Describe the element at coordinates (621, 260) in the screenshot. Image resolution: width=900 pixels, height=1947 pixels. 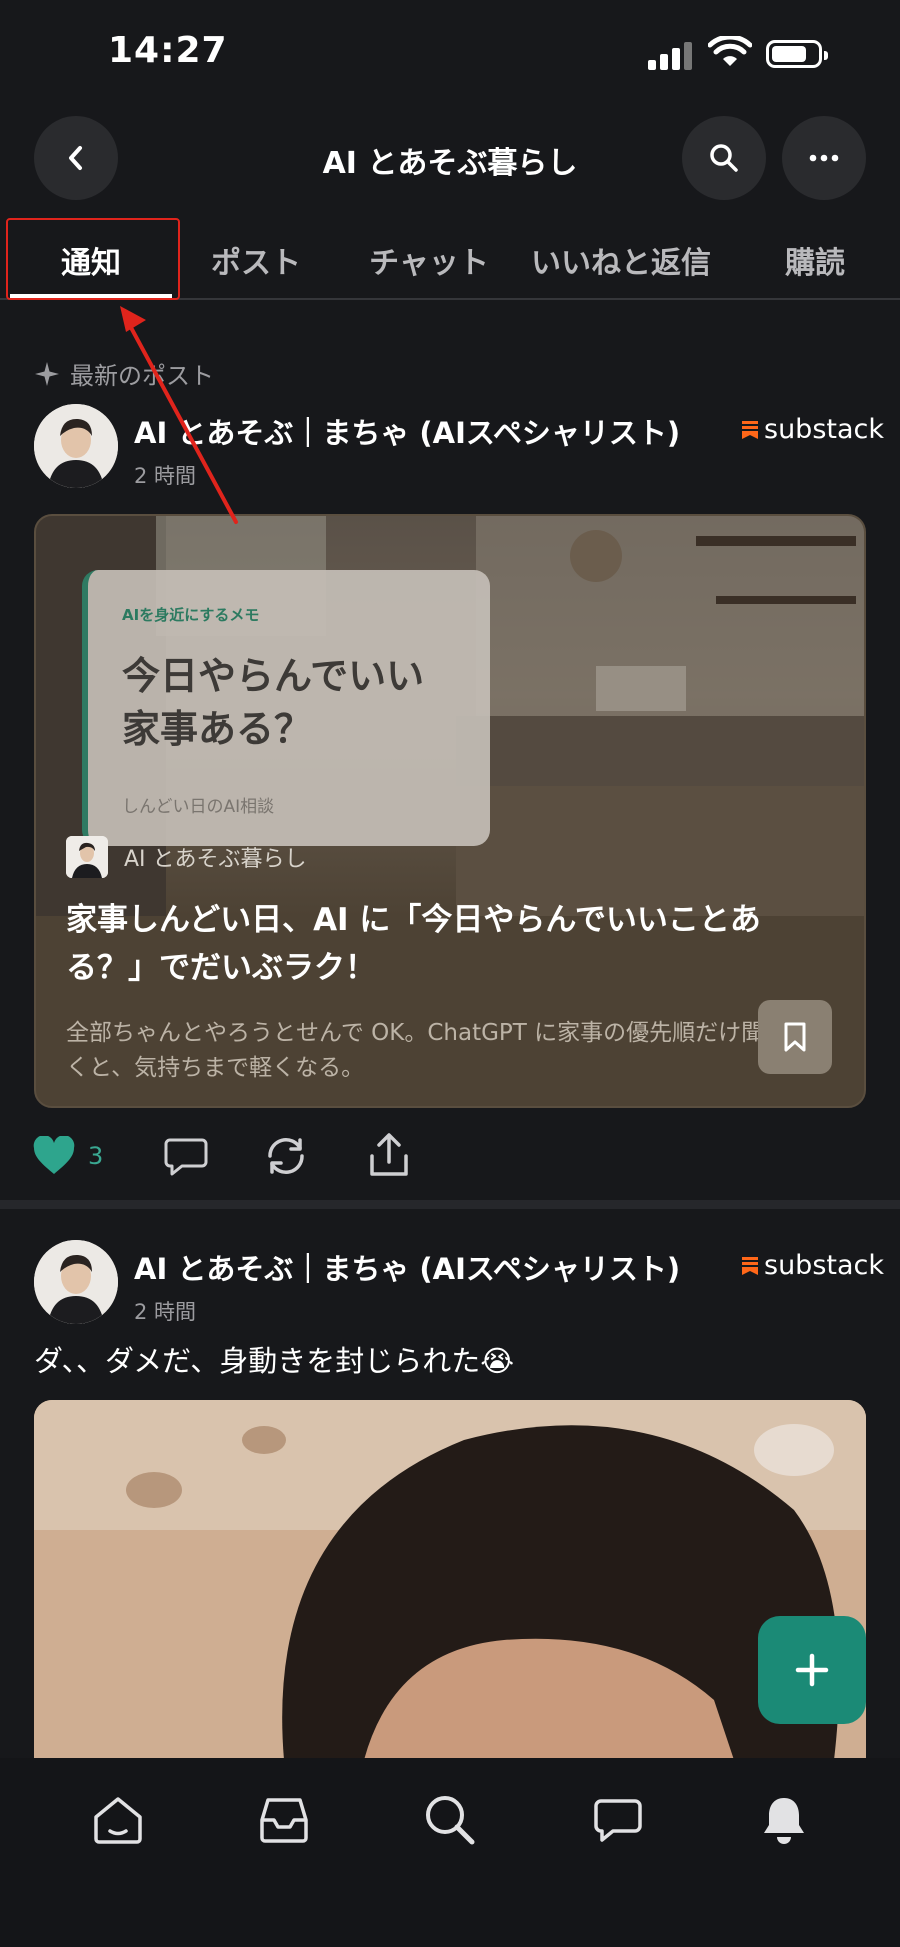
I see `tab-likes-replies: いいねと返信` at that location.